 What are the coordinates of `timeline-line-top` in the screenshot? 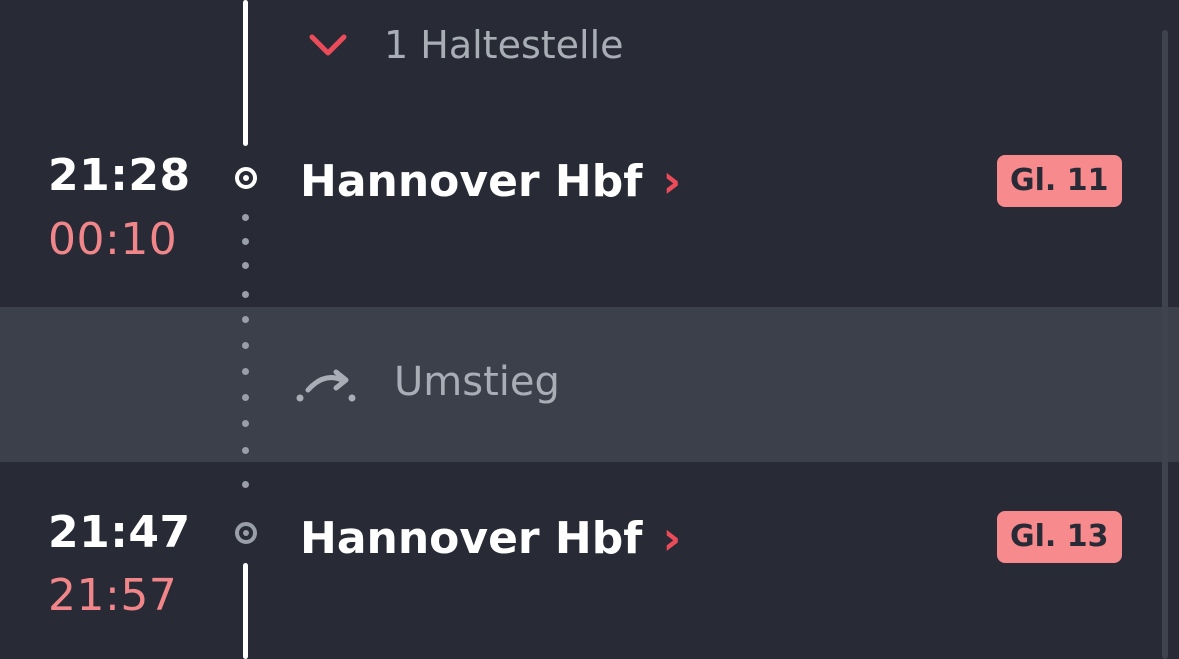 It's located at (245, 73).